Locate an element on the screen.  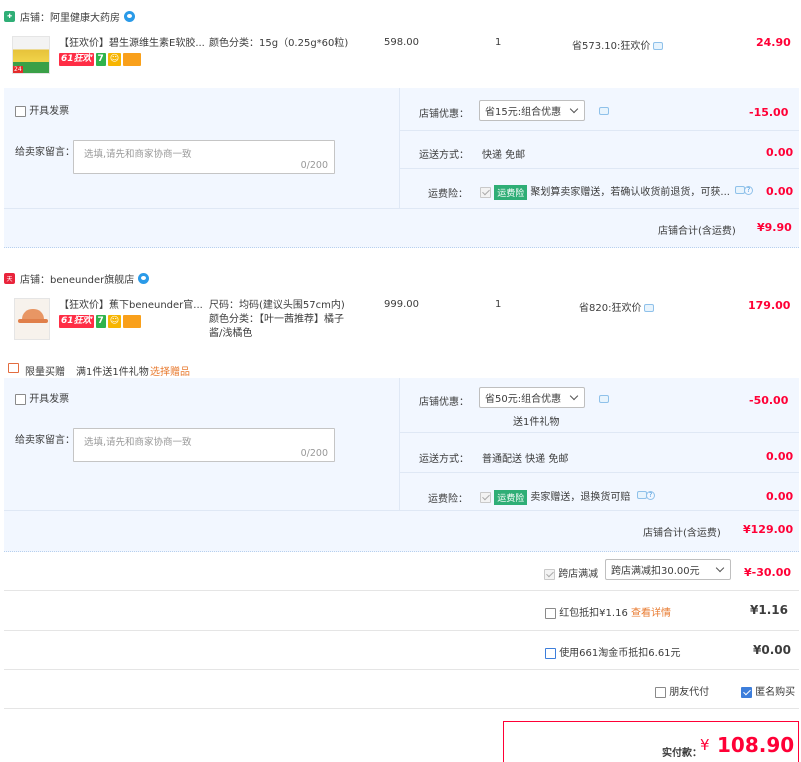
store-header: 天 店铺：beneunder旗舰店 is located at coordinates (77, 278).